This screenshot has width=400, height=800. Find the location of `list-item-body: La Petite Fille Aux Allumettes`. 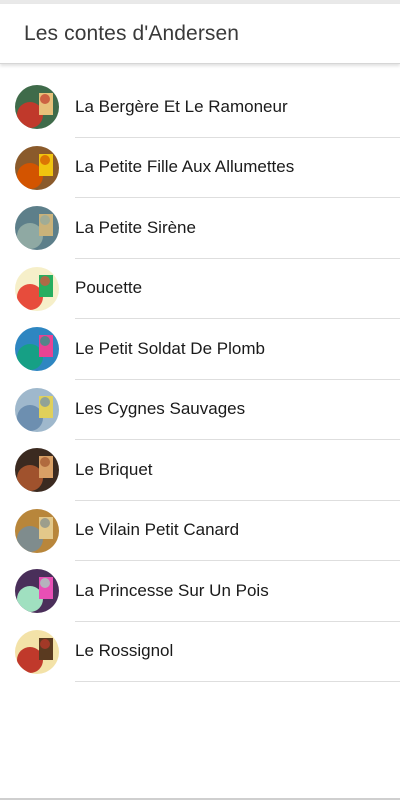

list-item-body: La Petite Fille Aux Allumettes is located at coordinates (237, 168).